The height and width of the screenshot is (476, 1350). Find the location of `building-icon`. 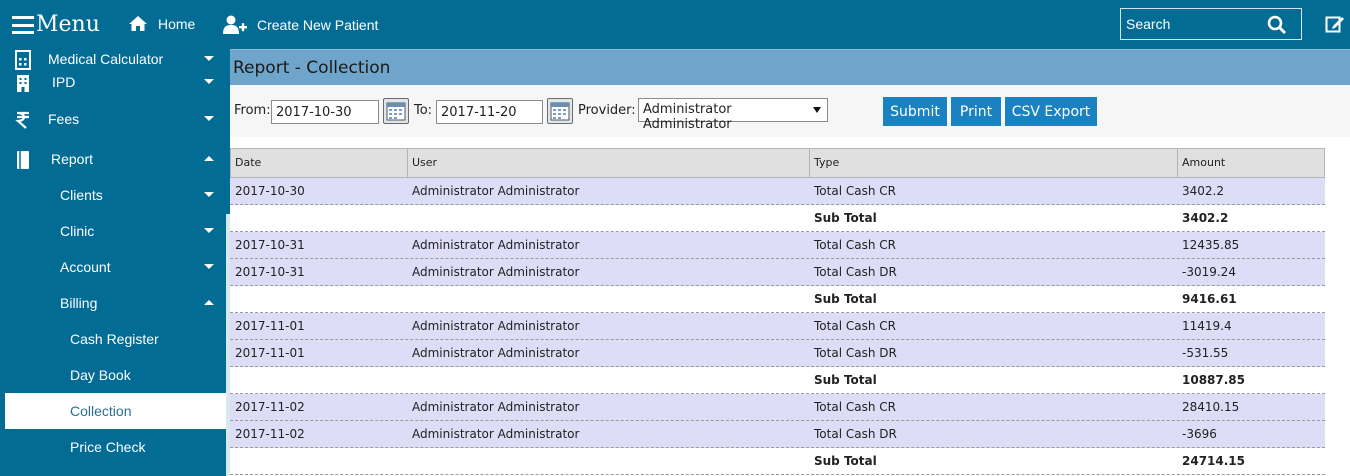

building-icon is located at coordinates (23, 83).